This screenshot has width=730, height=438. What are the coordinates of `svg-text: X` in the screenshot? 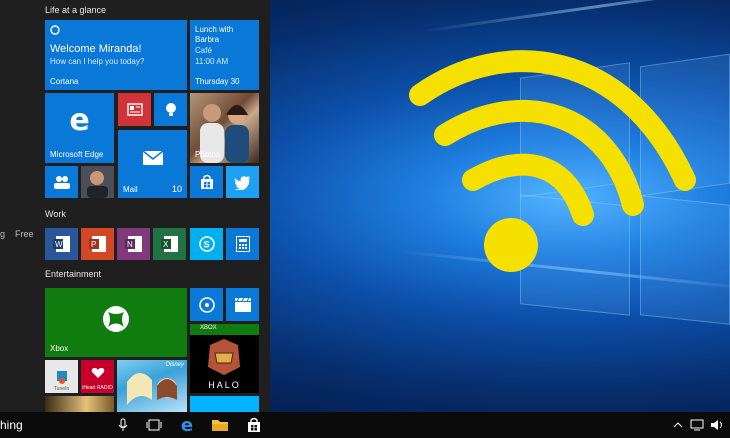 It's located at (166, 244).